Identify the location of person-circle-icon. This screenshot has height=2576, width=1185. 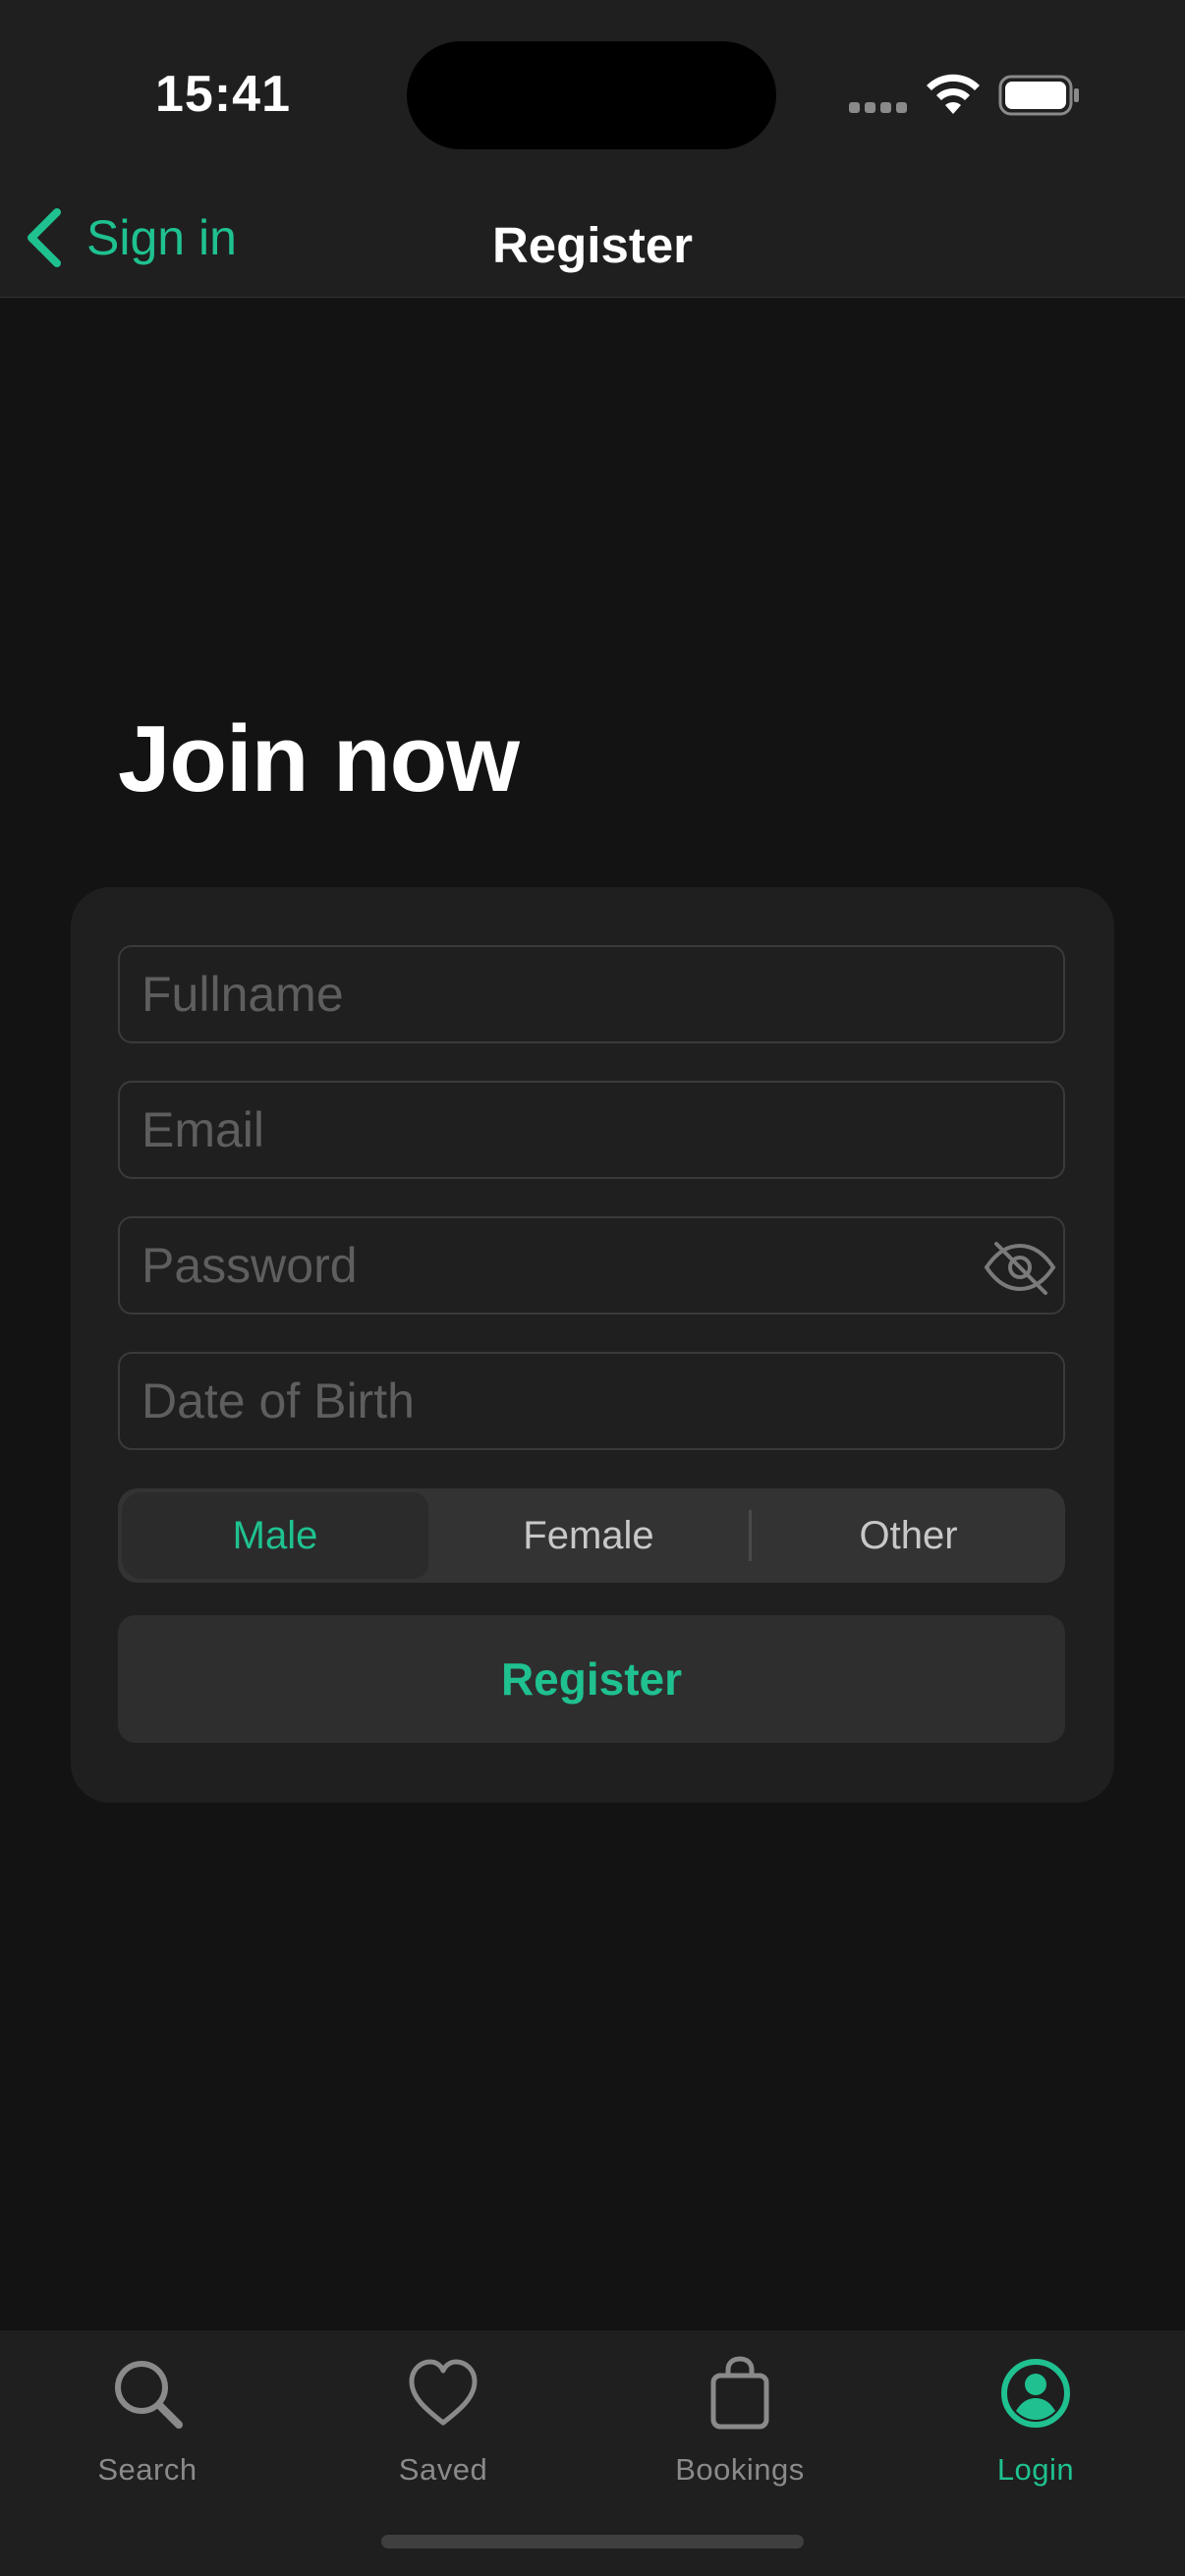
(1035, 2393).